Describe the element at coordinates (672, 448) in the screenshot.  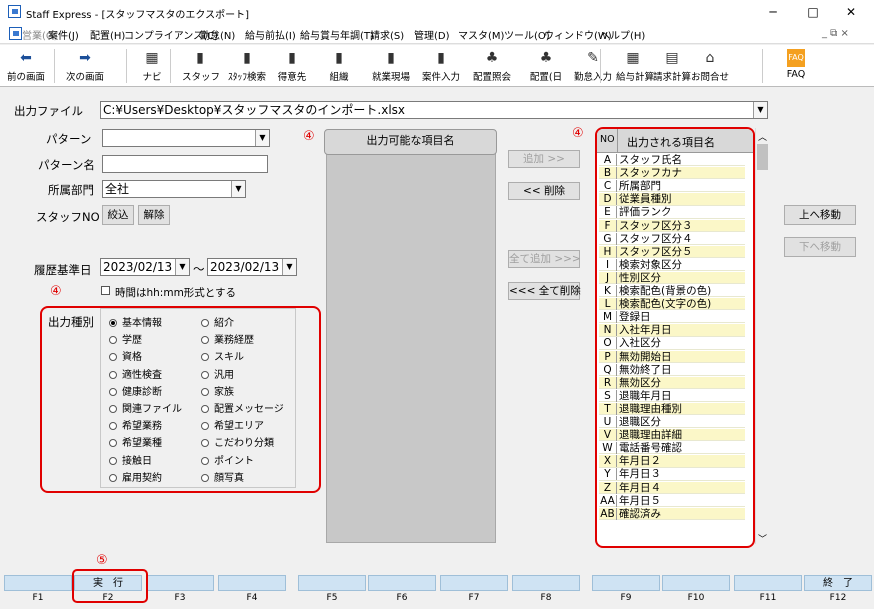
I see `table-row: W 電話番号確認` at that location.